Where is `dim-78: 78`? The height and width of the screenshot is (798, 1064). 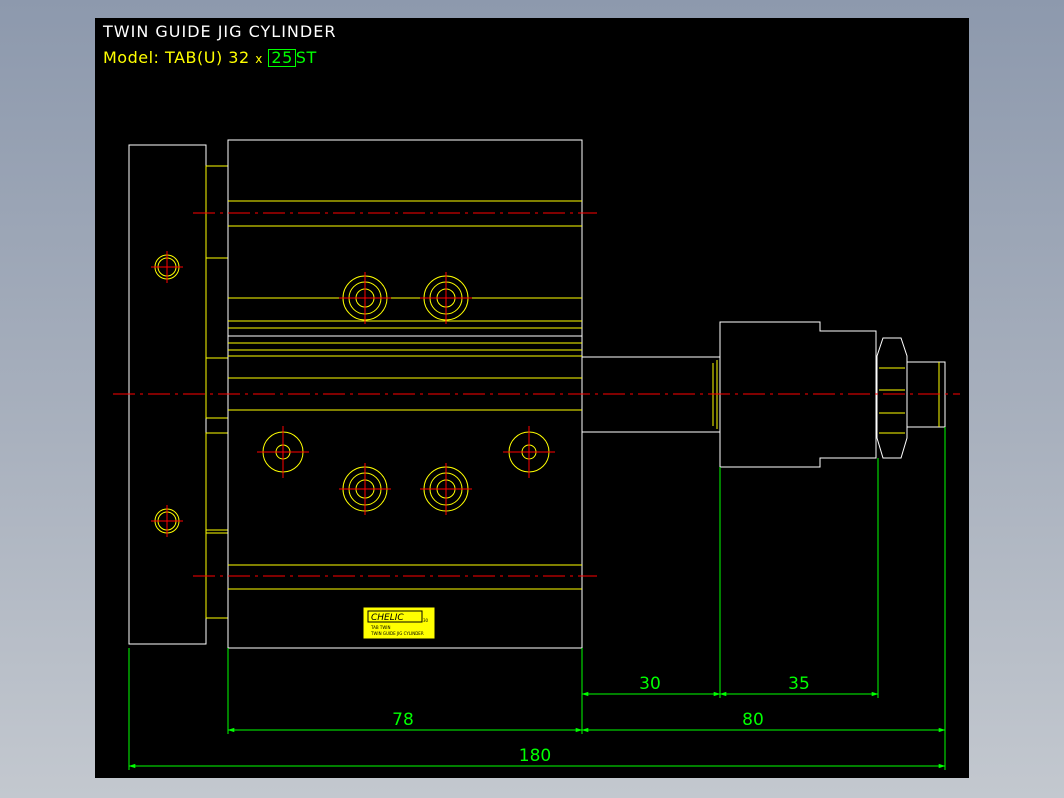
dim-78: 78 is located at coordinates (403, 720).